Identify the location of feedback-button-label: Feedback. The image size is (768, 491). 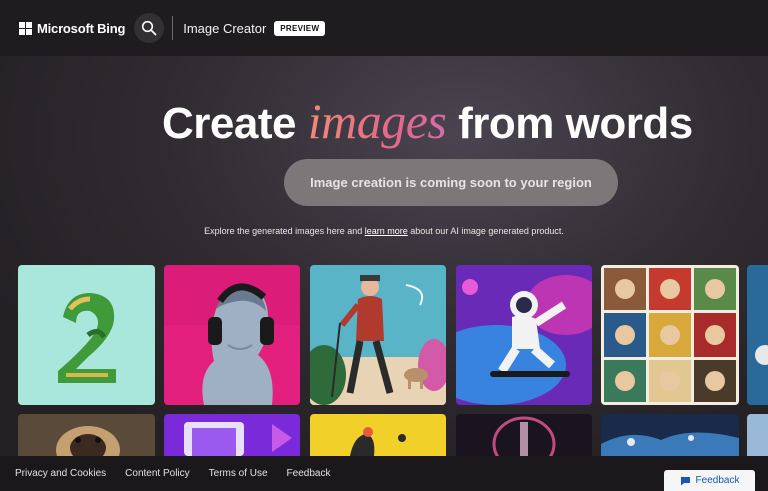
(717, 480).